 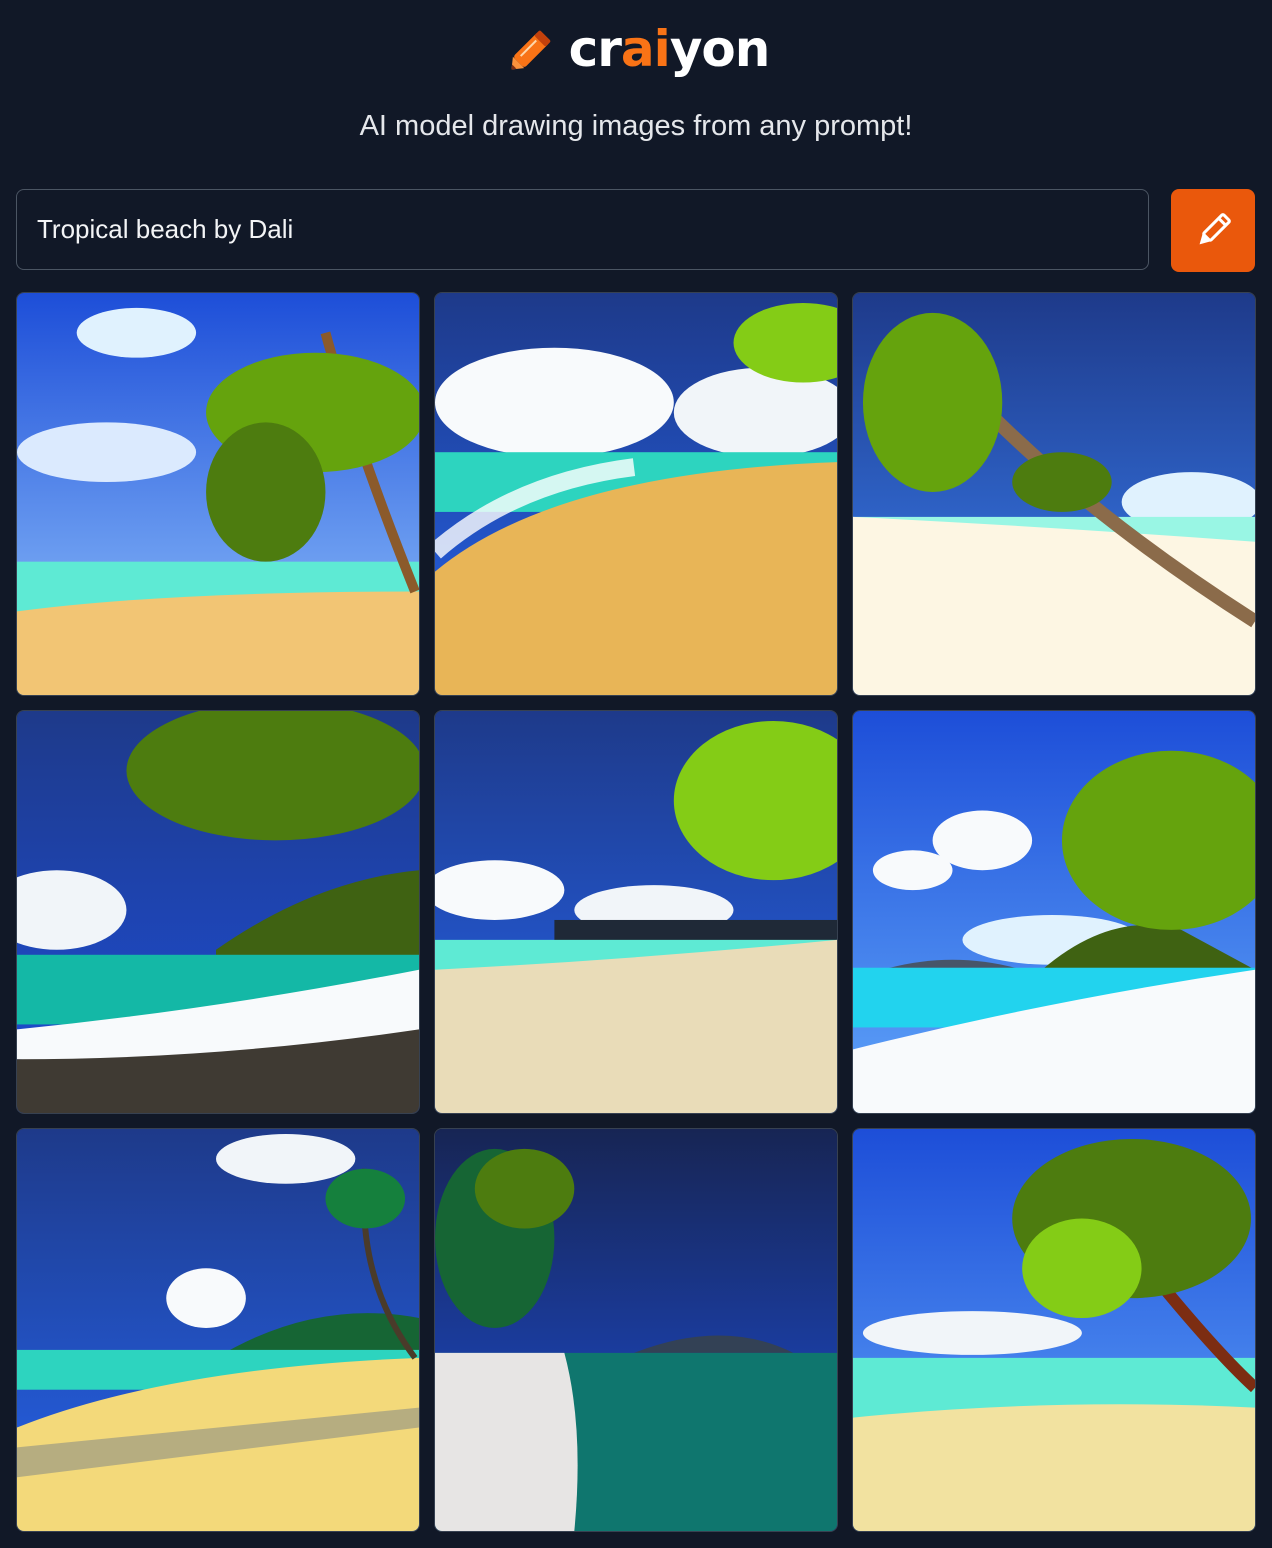 What do you see at coordinates (636, 126) in the screenshot?
I see `tagline: AI model drawing images from any prompt!` at bounding box center [636, 126].